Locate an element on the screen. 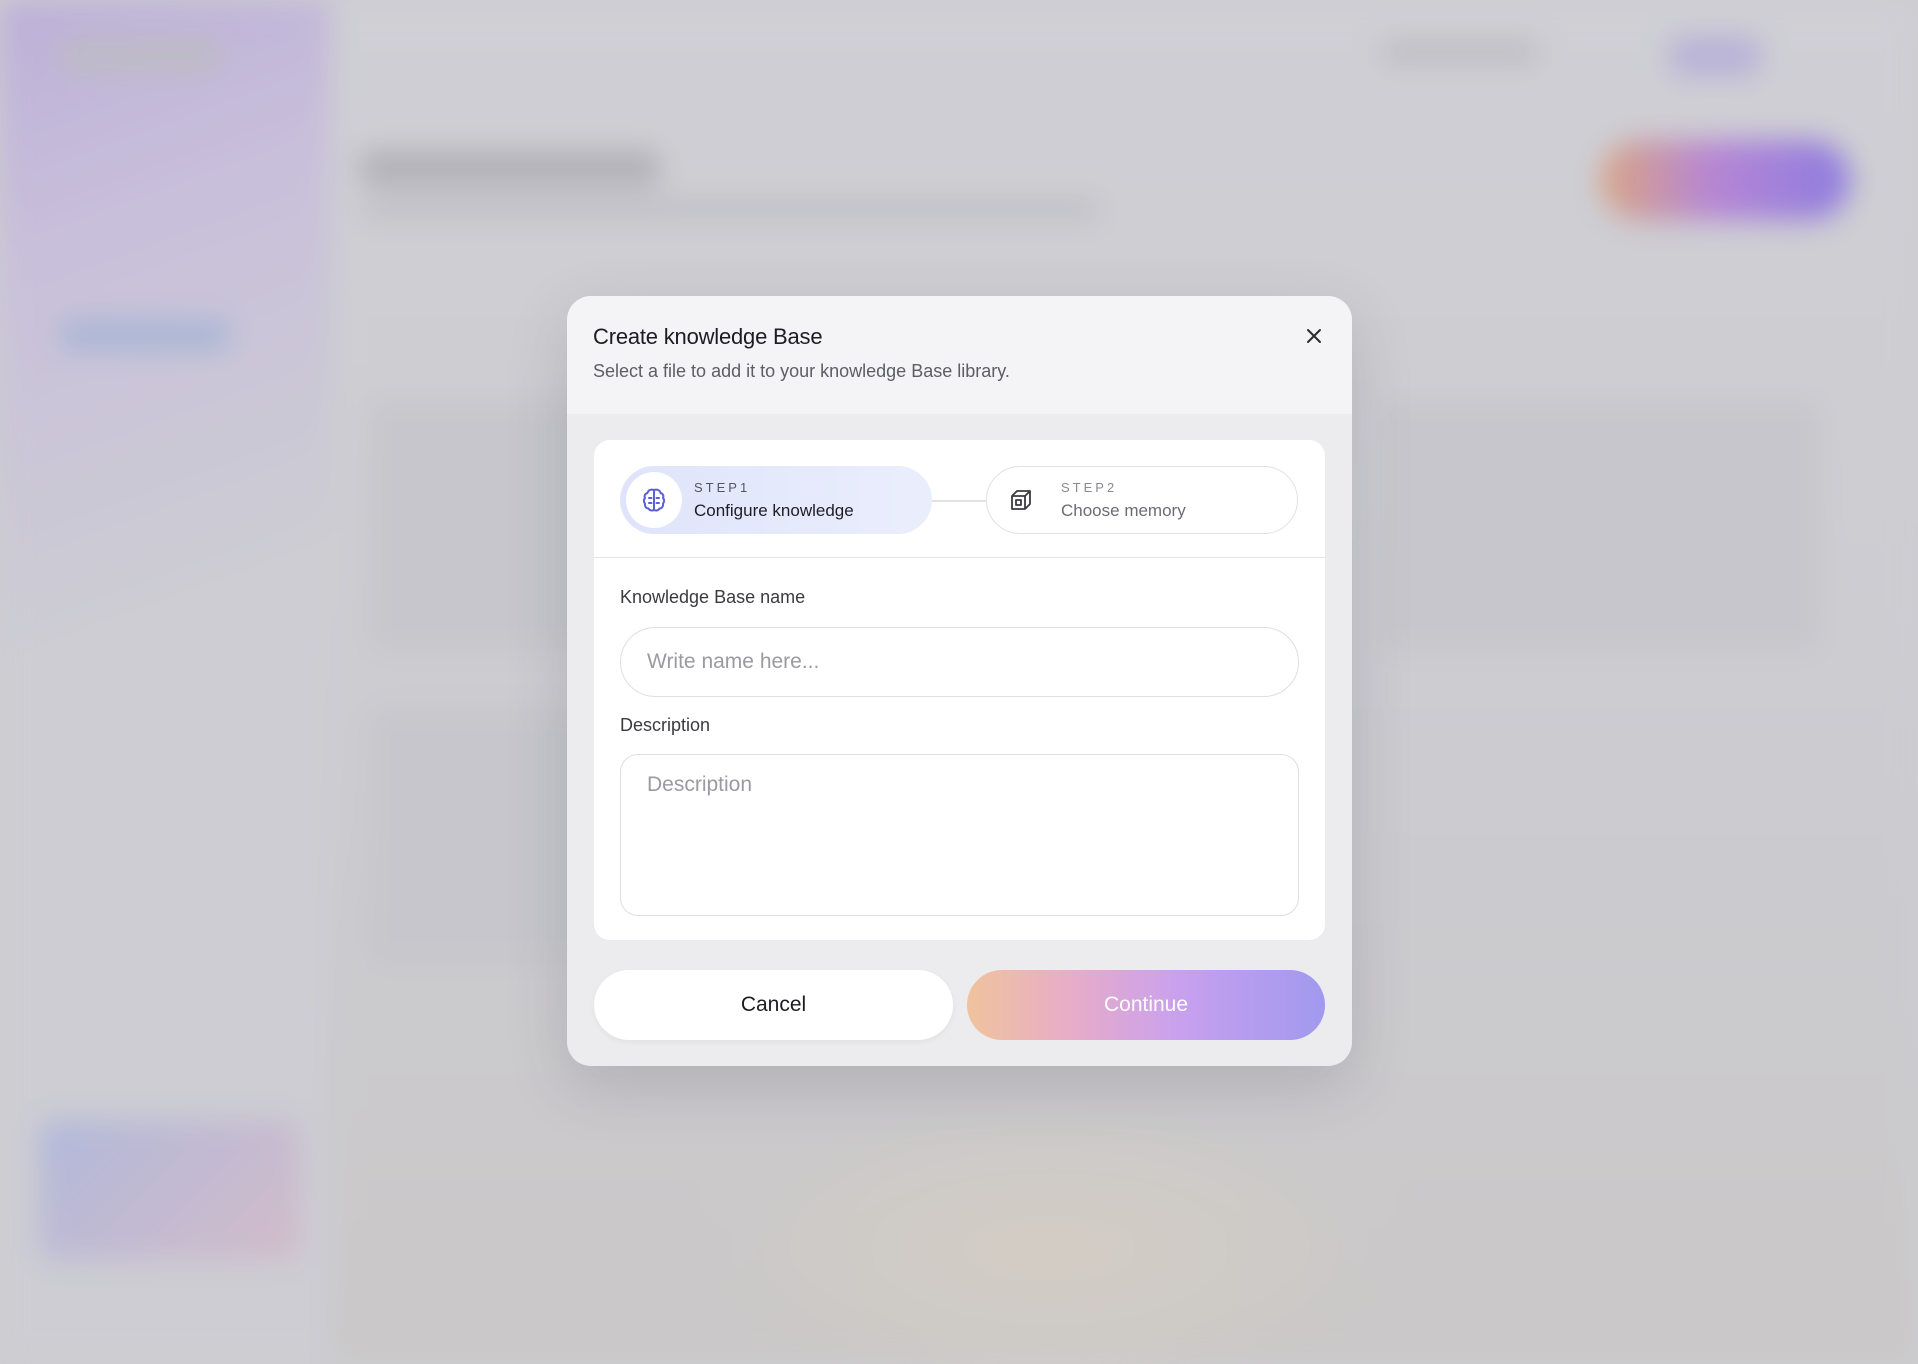  step-number: STEP1 is located at coordinates (722, 487).